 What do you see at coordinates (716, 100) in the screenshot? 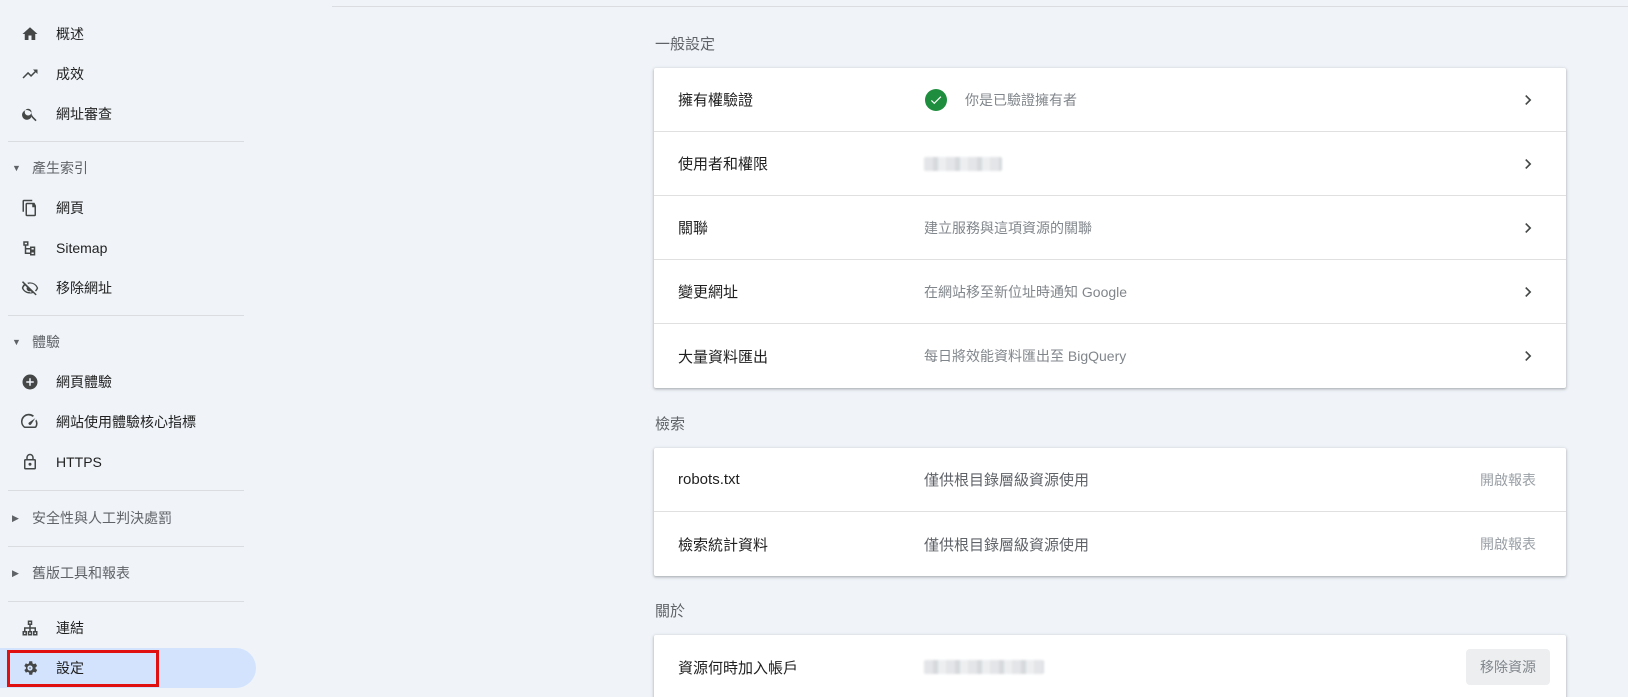
I see `row-label: 擁有權驗證` at bounding box center [716, 100].